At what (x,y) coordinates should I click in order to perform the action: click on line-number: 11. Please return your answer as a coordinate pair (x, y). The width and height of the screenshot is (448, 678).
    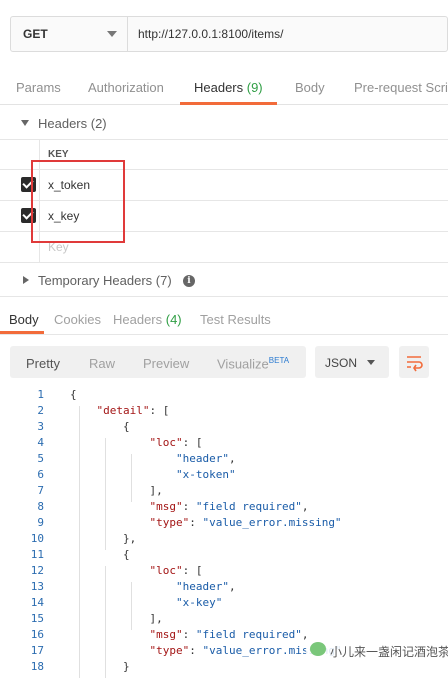
    Looking at the image, I should click on (37, 554).